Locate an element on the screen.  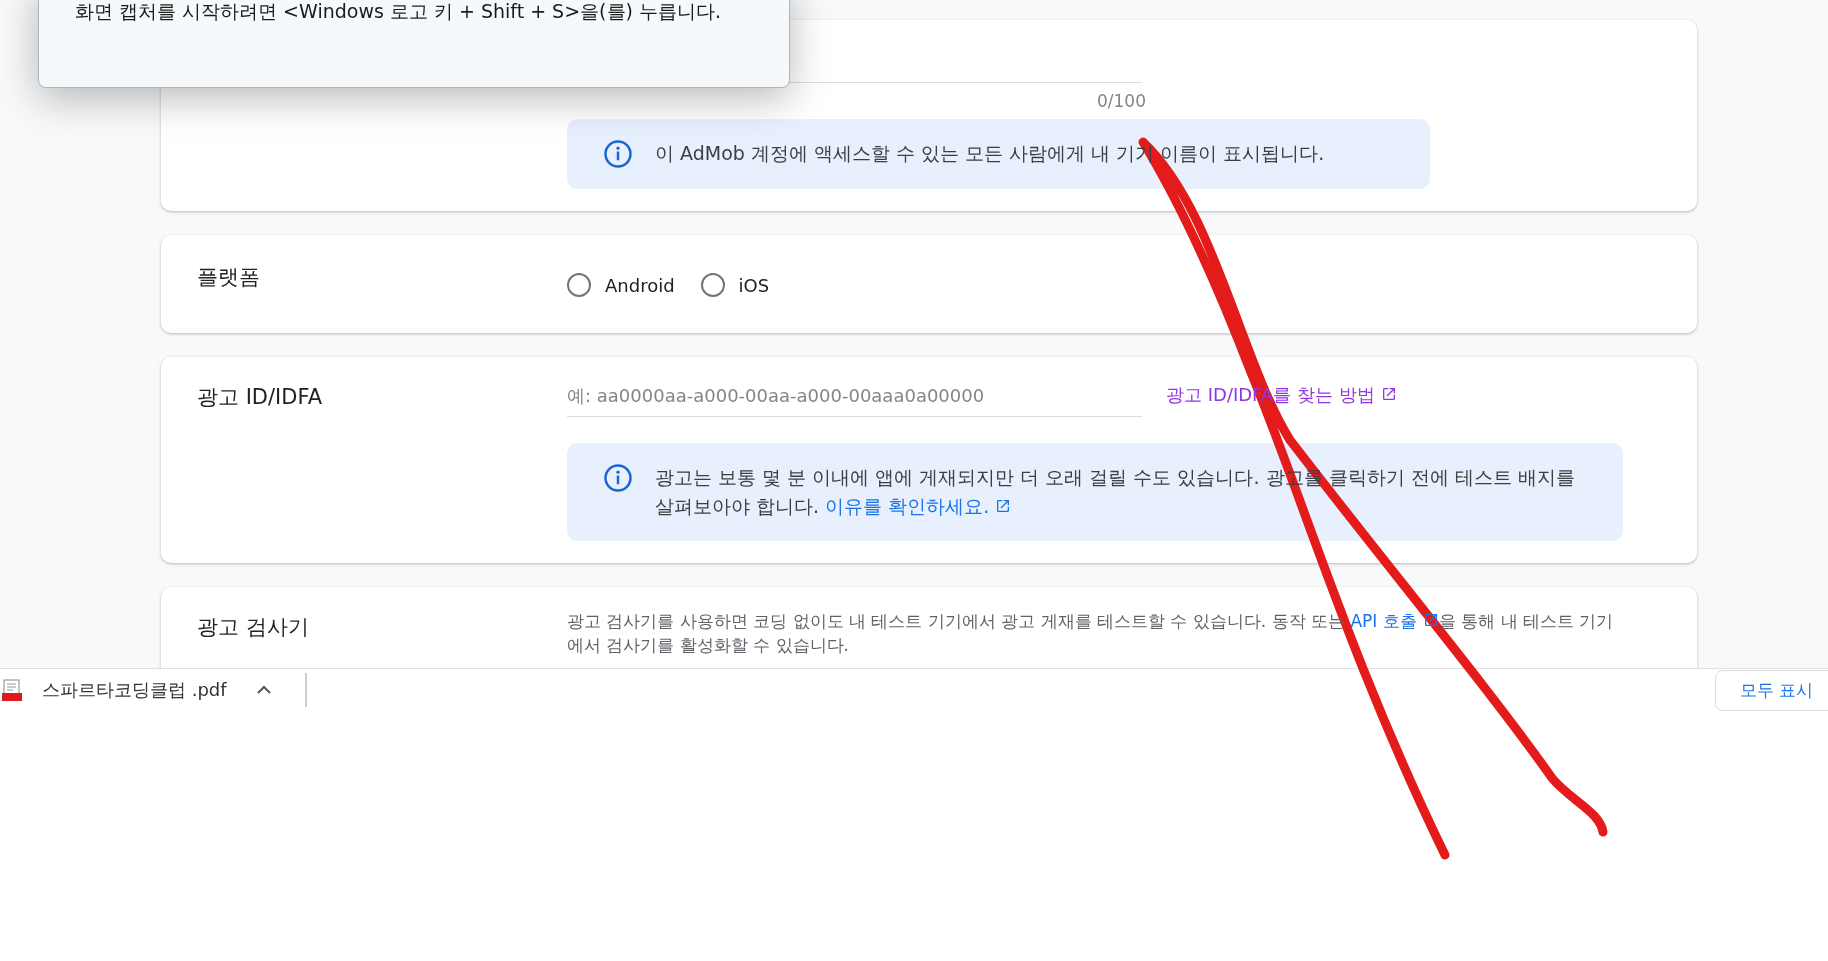
notification-text: 화면 캡처를 시작하려면 <Windows 로고 키 + Shift + S>을(를) 누릅니다. is located at coordinates (398, 11).